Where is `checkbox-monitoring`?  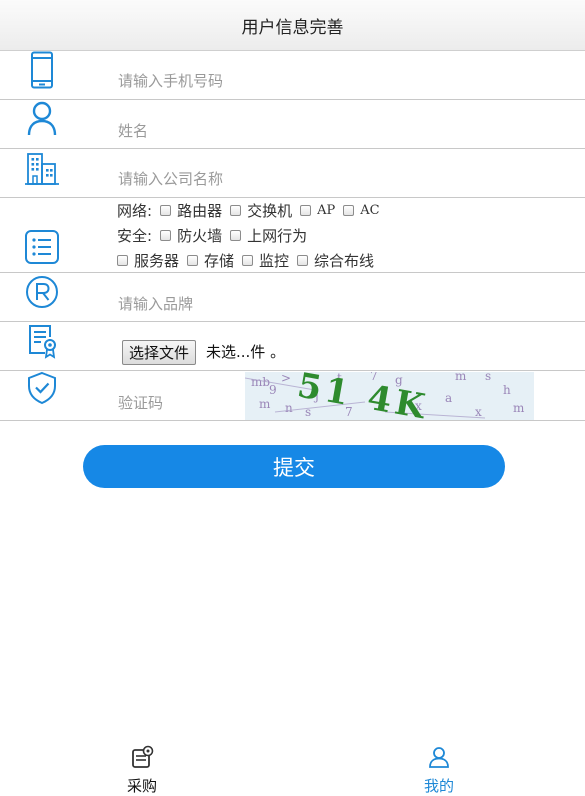
checkbox-monitoring is located at coordinates (248, 260).